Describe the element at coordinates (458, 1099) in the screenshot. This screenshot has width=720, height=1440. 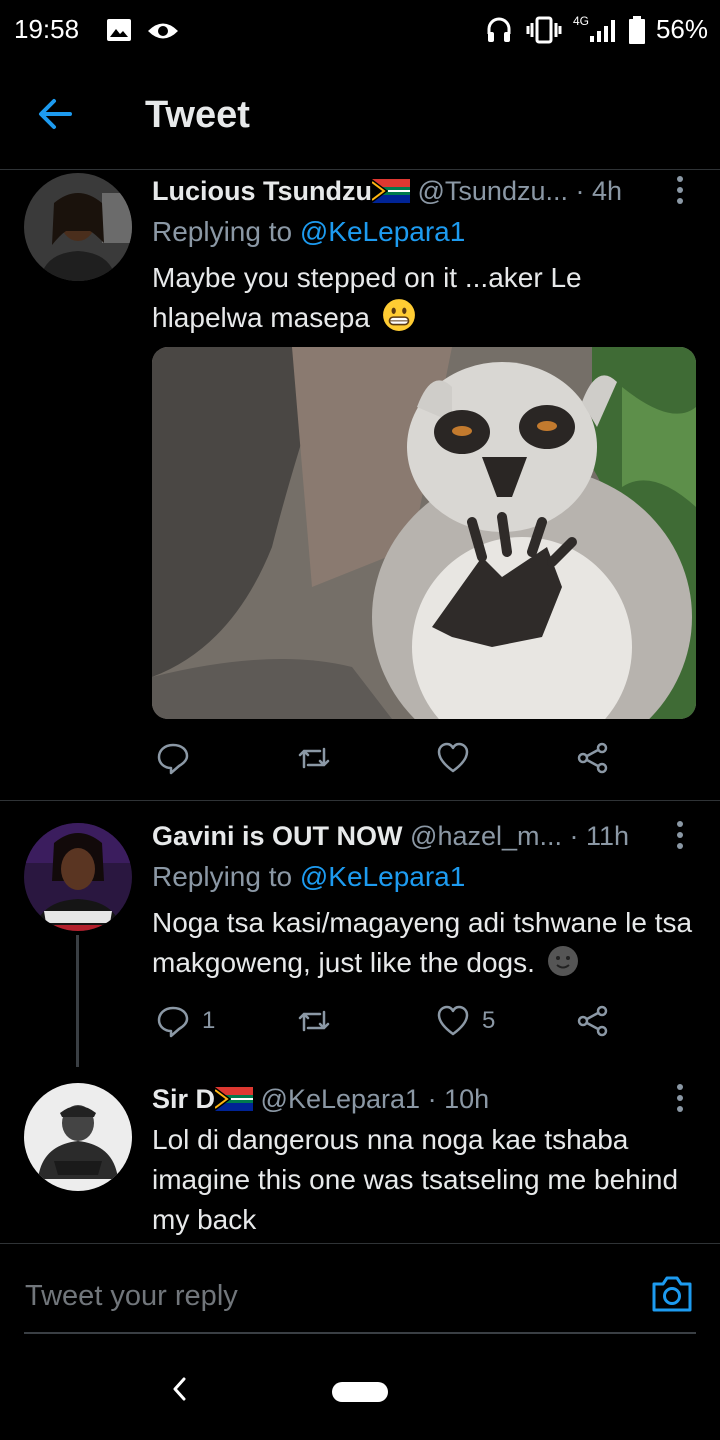
I see `tweet-time: · 10h` at that location.